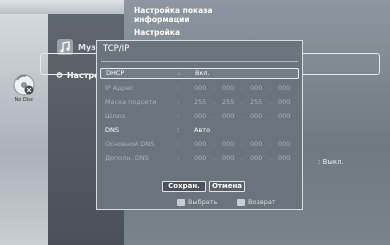 Image resolution: width=390 pixels, height=245 pixels. What do you see at coordinates (24, 129) in the screenshot?
I see `left-strip: No Disc` at bounding box center [24, 129].